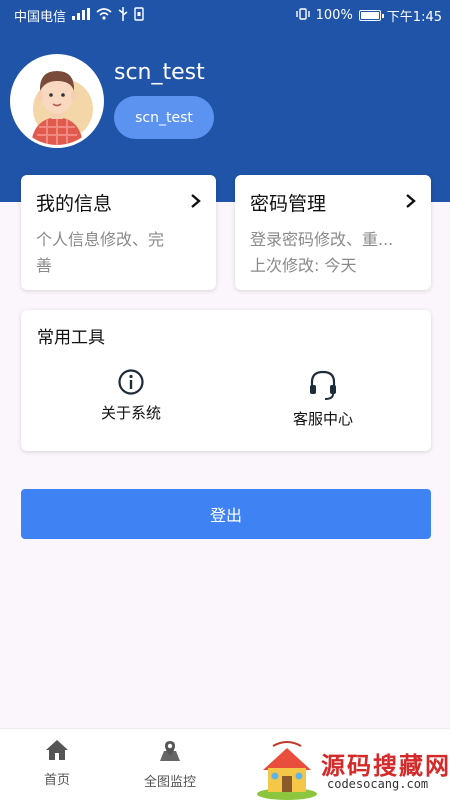  What do you see at coordinates (378, 784) in the screenshot?
I see `watermark-url: codesocang.com` at bounding box center [378, 784].